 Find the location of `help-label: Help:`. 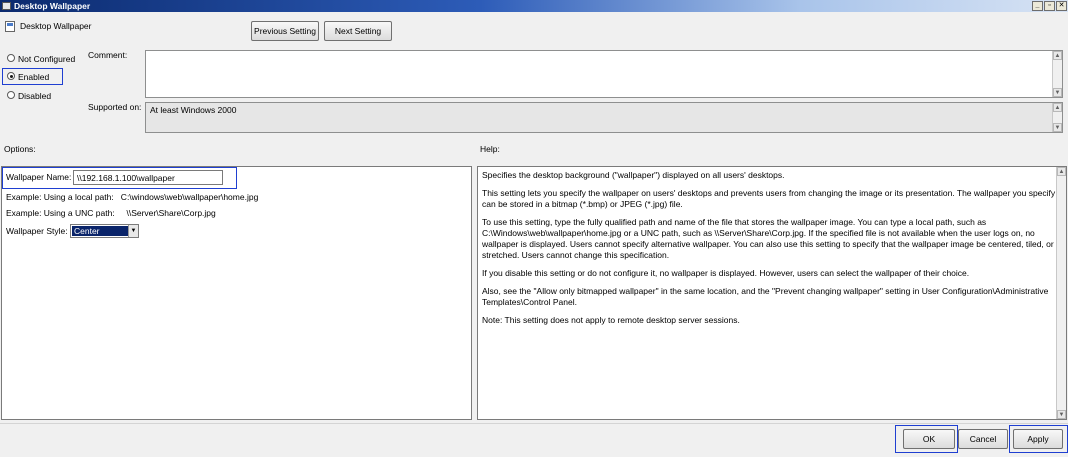

help-label: Help: is located at coordinates (490, 149).